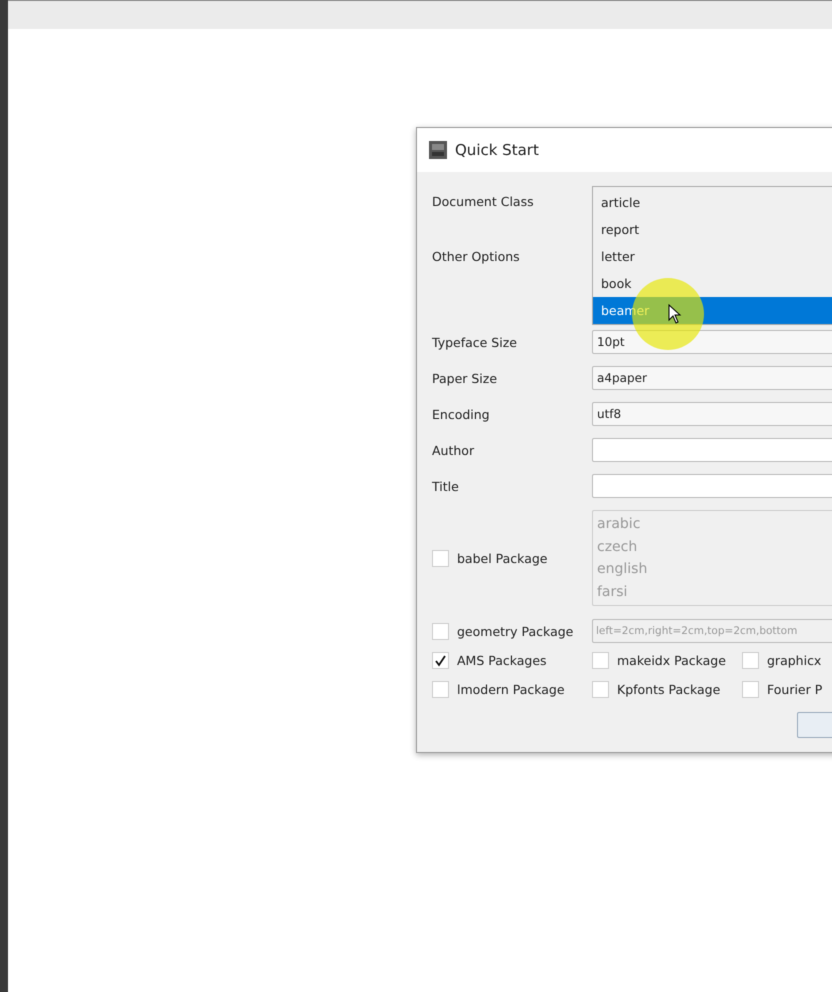 This screenshot has width=832, height=992. What do you see at coordinates (497, 150) in the screenshot?
I see `dialog-title: Quick Start` at bounding box center [497, 150].